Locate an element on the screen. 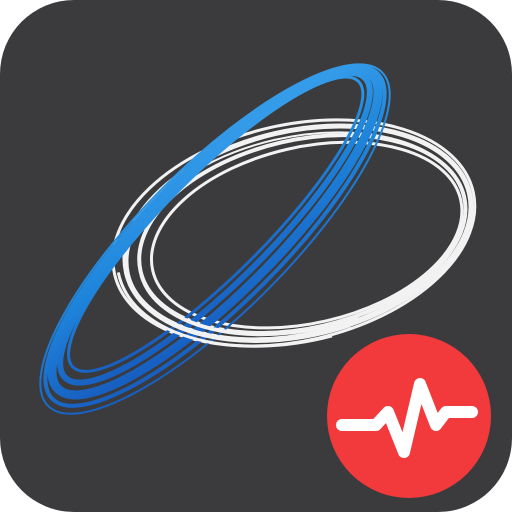 This screenshot has height=512, width=512. activity-badge is located at coordinates (409, 416).